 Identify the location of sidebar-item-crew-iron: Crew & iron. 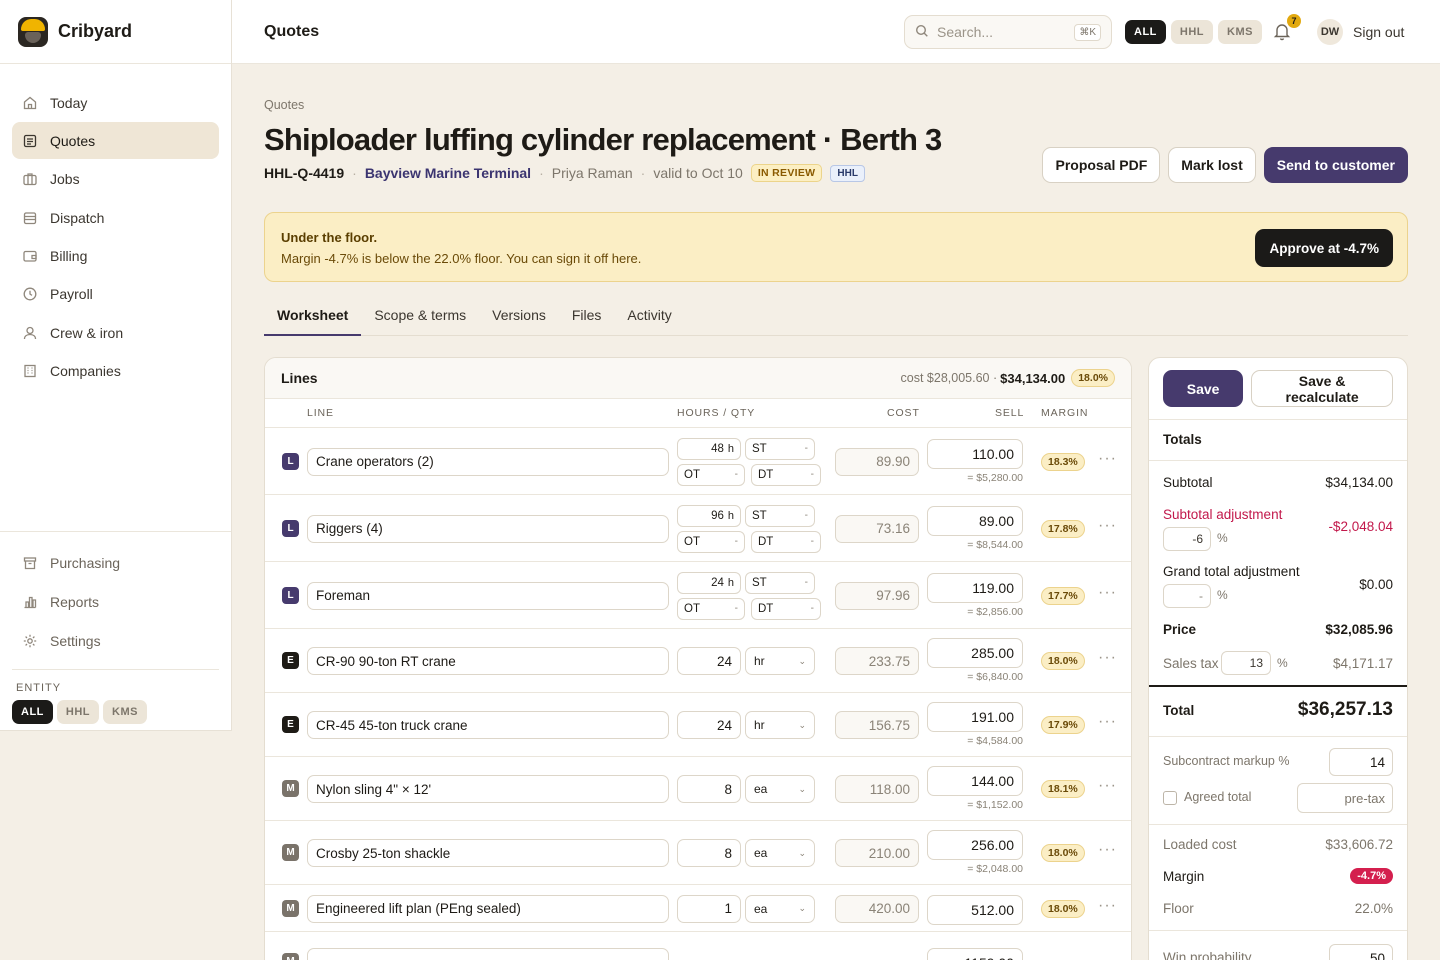
(115, 332).